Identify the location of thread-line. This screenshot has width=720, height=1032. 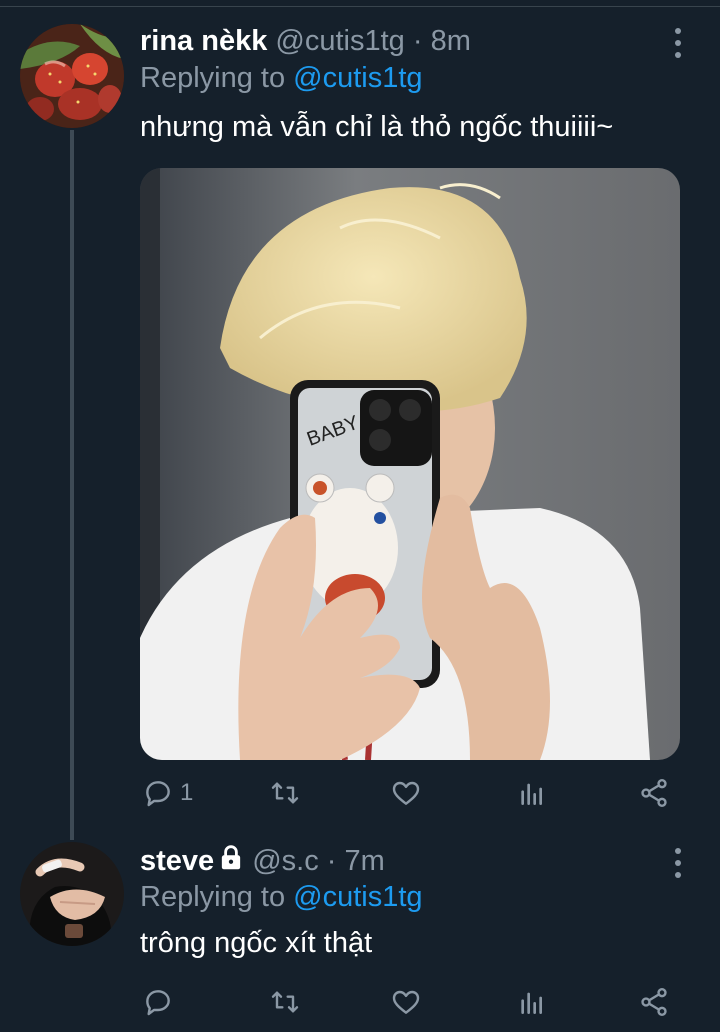
(72, 485).